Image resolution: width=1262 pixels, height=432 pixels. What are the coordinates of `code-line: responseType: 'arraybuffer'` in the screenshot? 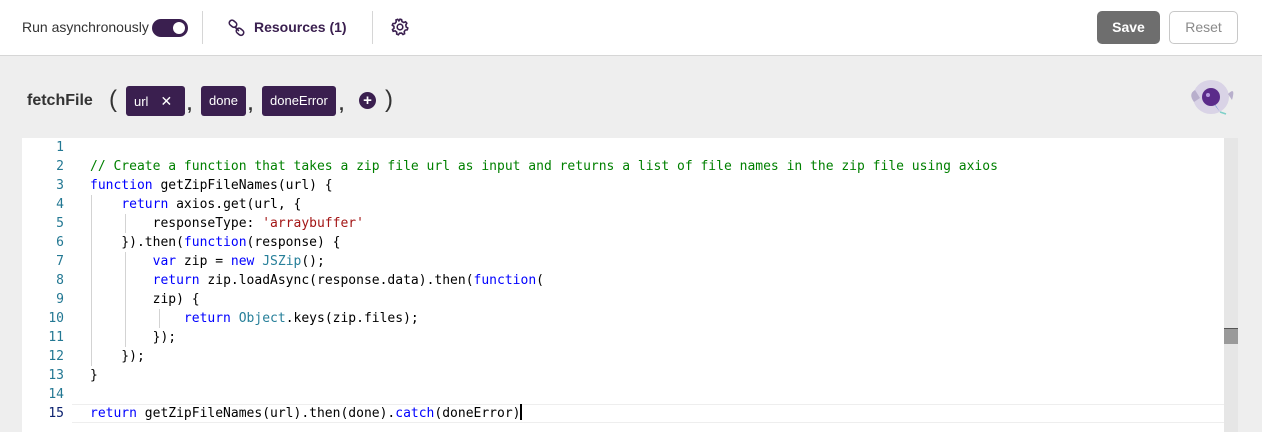 It's located at (227, 223).